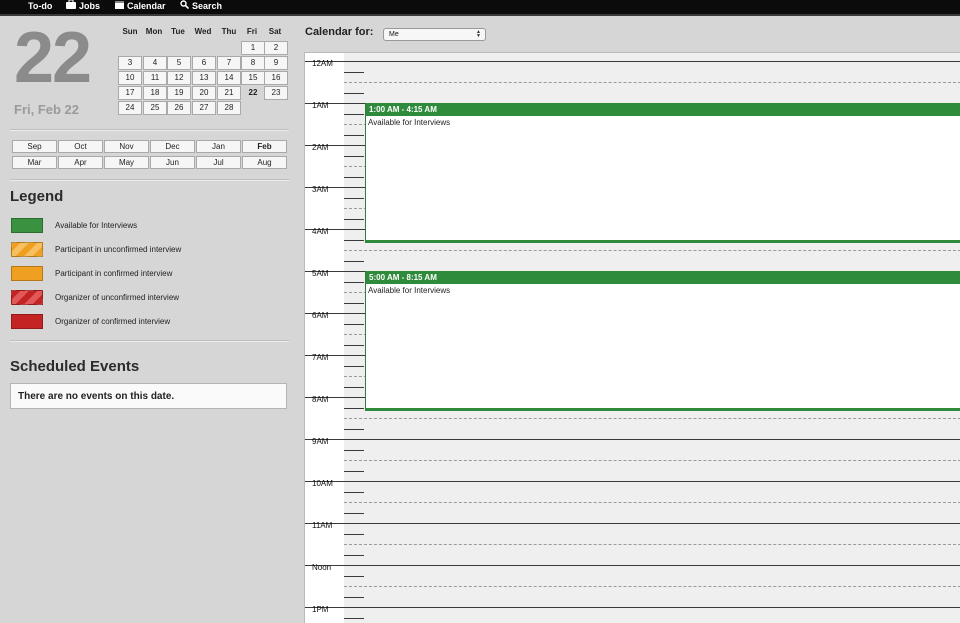  Describe the element at coordinates (264, 162) in the screenshot. I see `month-button: Aug` at that location.